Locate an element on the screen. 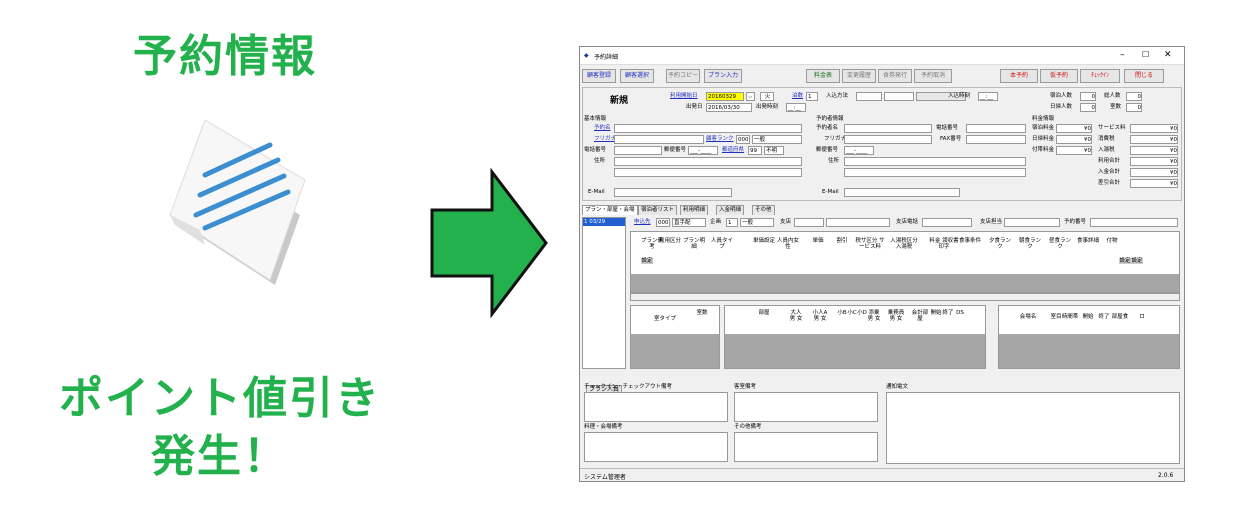 The image size is (1238, 522). plan-column-header: 人員タイプ is located at coordinates (722, 244).